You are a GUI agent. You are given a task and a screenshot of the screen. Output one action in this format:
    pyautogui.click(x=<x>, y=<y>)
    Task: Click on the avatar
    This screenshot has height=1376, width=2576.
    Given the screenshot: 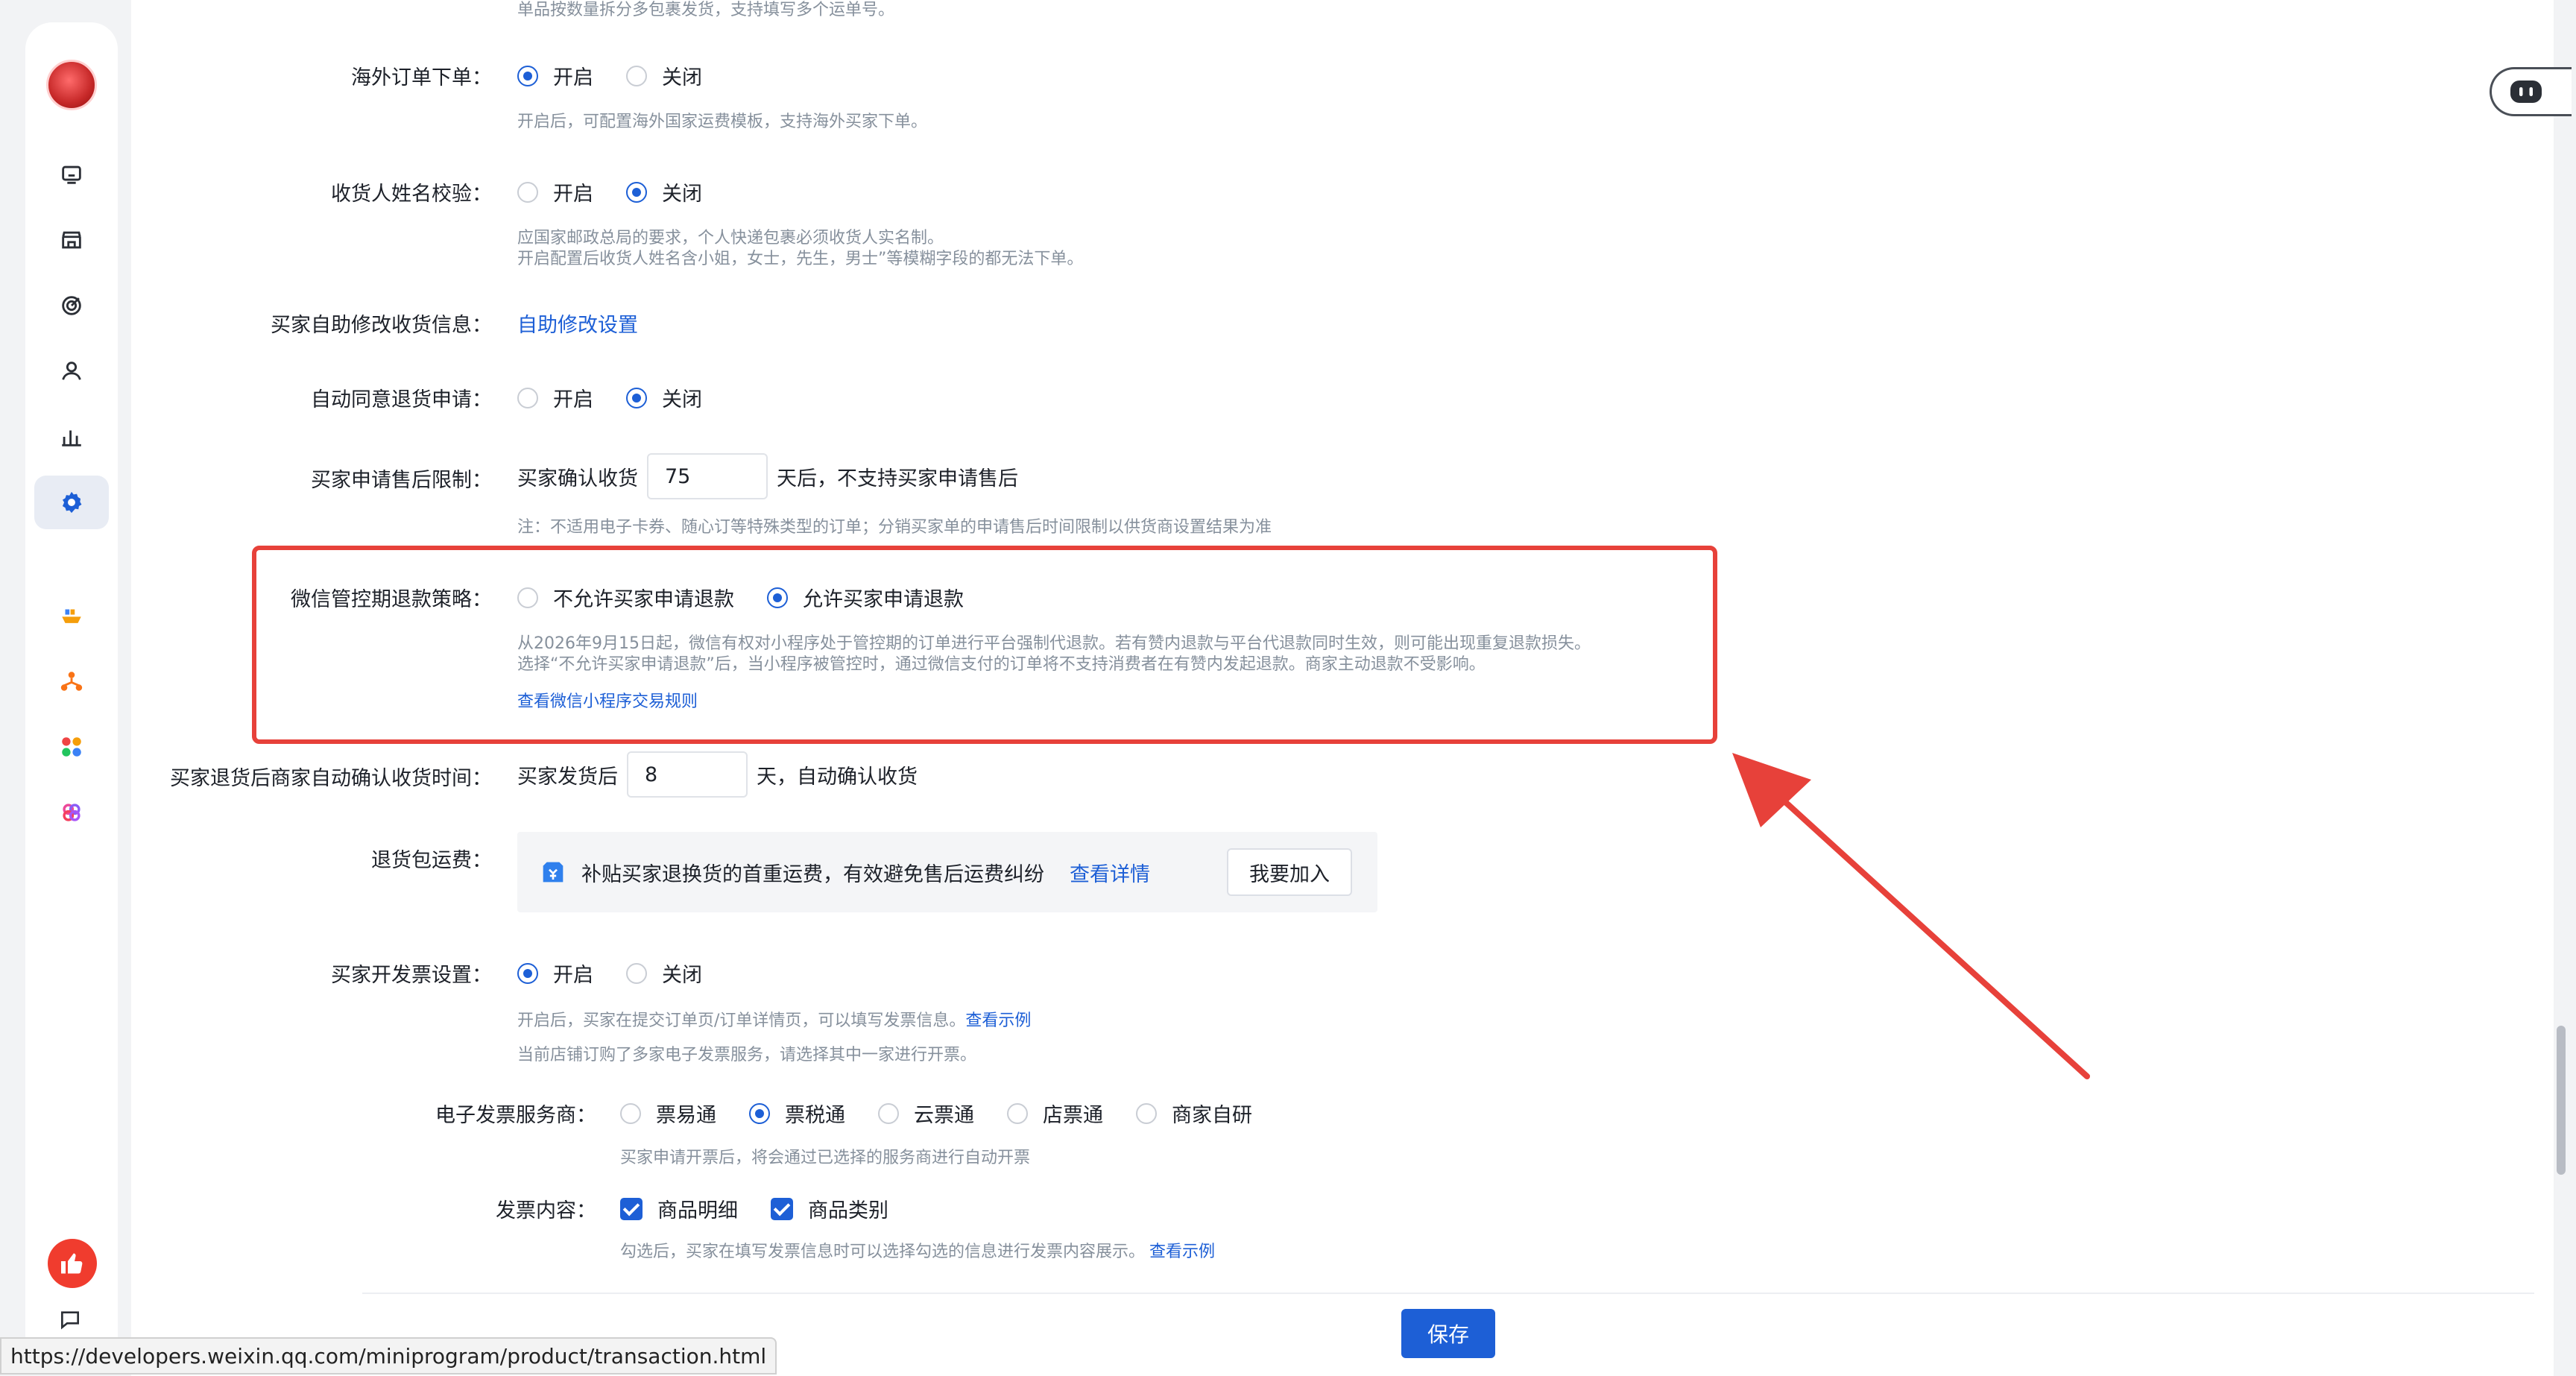 What is the action you would take?
    pyautogui.click(x=71, y=85)
    